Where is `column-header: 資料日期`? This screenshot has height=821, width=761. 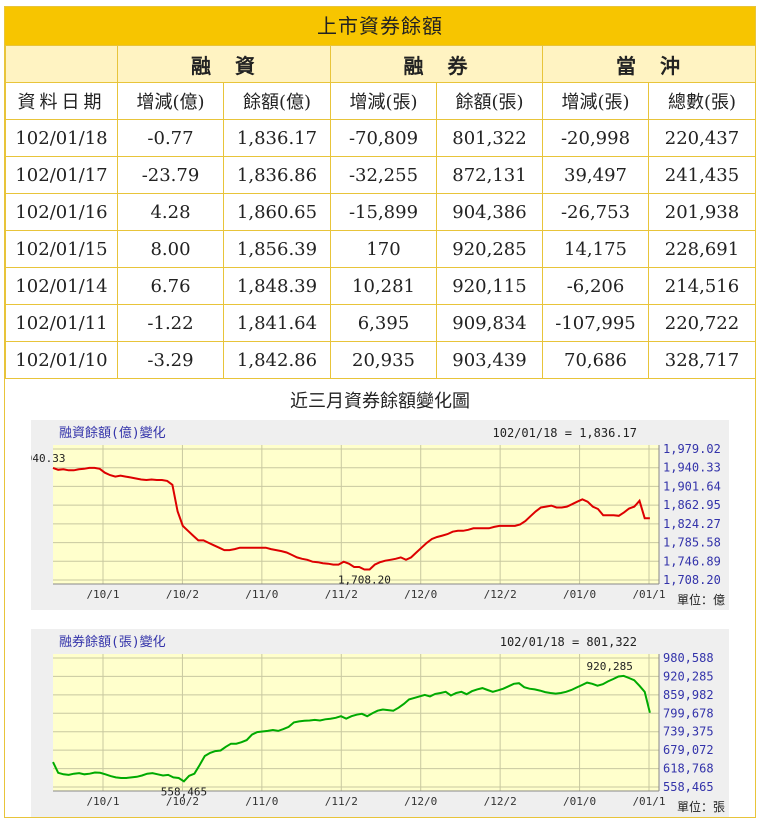
column-header: 資料日期 is located at coordinates (61, 101).